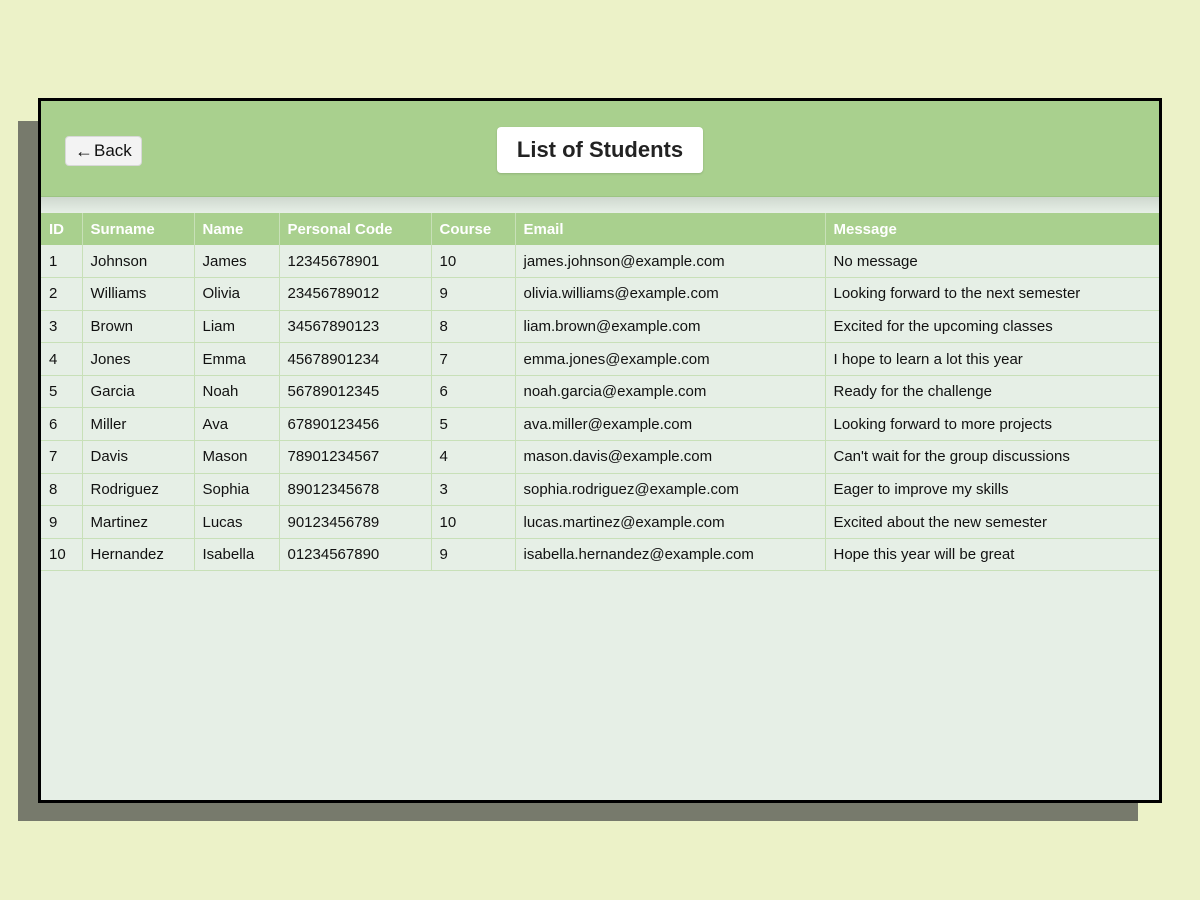  Describe the element at coordinates (992, 294) in the screenshot. I see `cell-message: Looking forward to the next semester` at that location.